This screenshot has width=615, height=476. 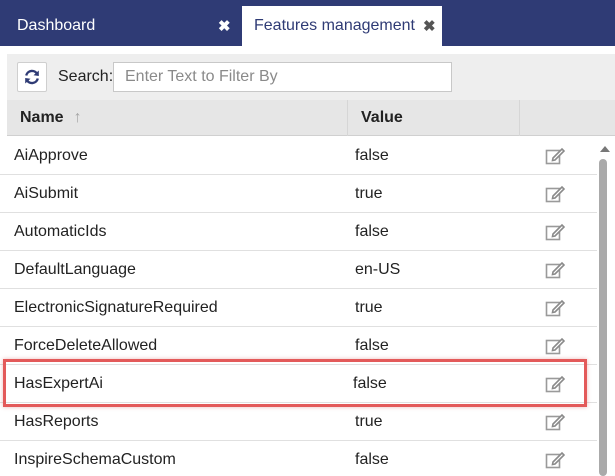 What do you see at coordinates (75, 269) in the screenshot?
I see `feature-name: DefaultLanguage` at bounding box center [75, 269].